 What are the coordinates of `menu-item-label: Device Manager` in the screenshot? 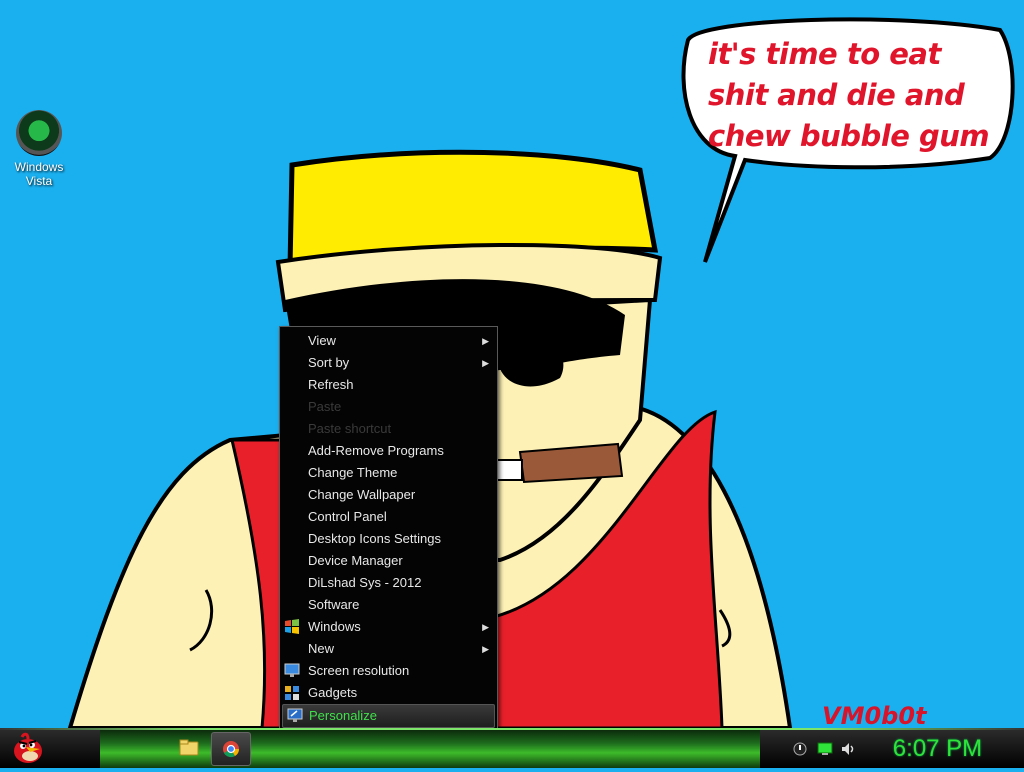 It's located at (355, 560).